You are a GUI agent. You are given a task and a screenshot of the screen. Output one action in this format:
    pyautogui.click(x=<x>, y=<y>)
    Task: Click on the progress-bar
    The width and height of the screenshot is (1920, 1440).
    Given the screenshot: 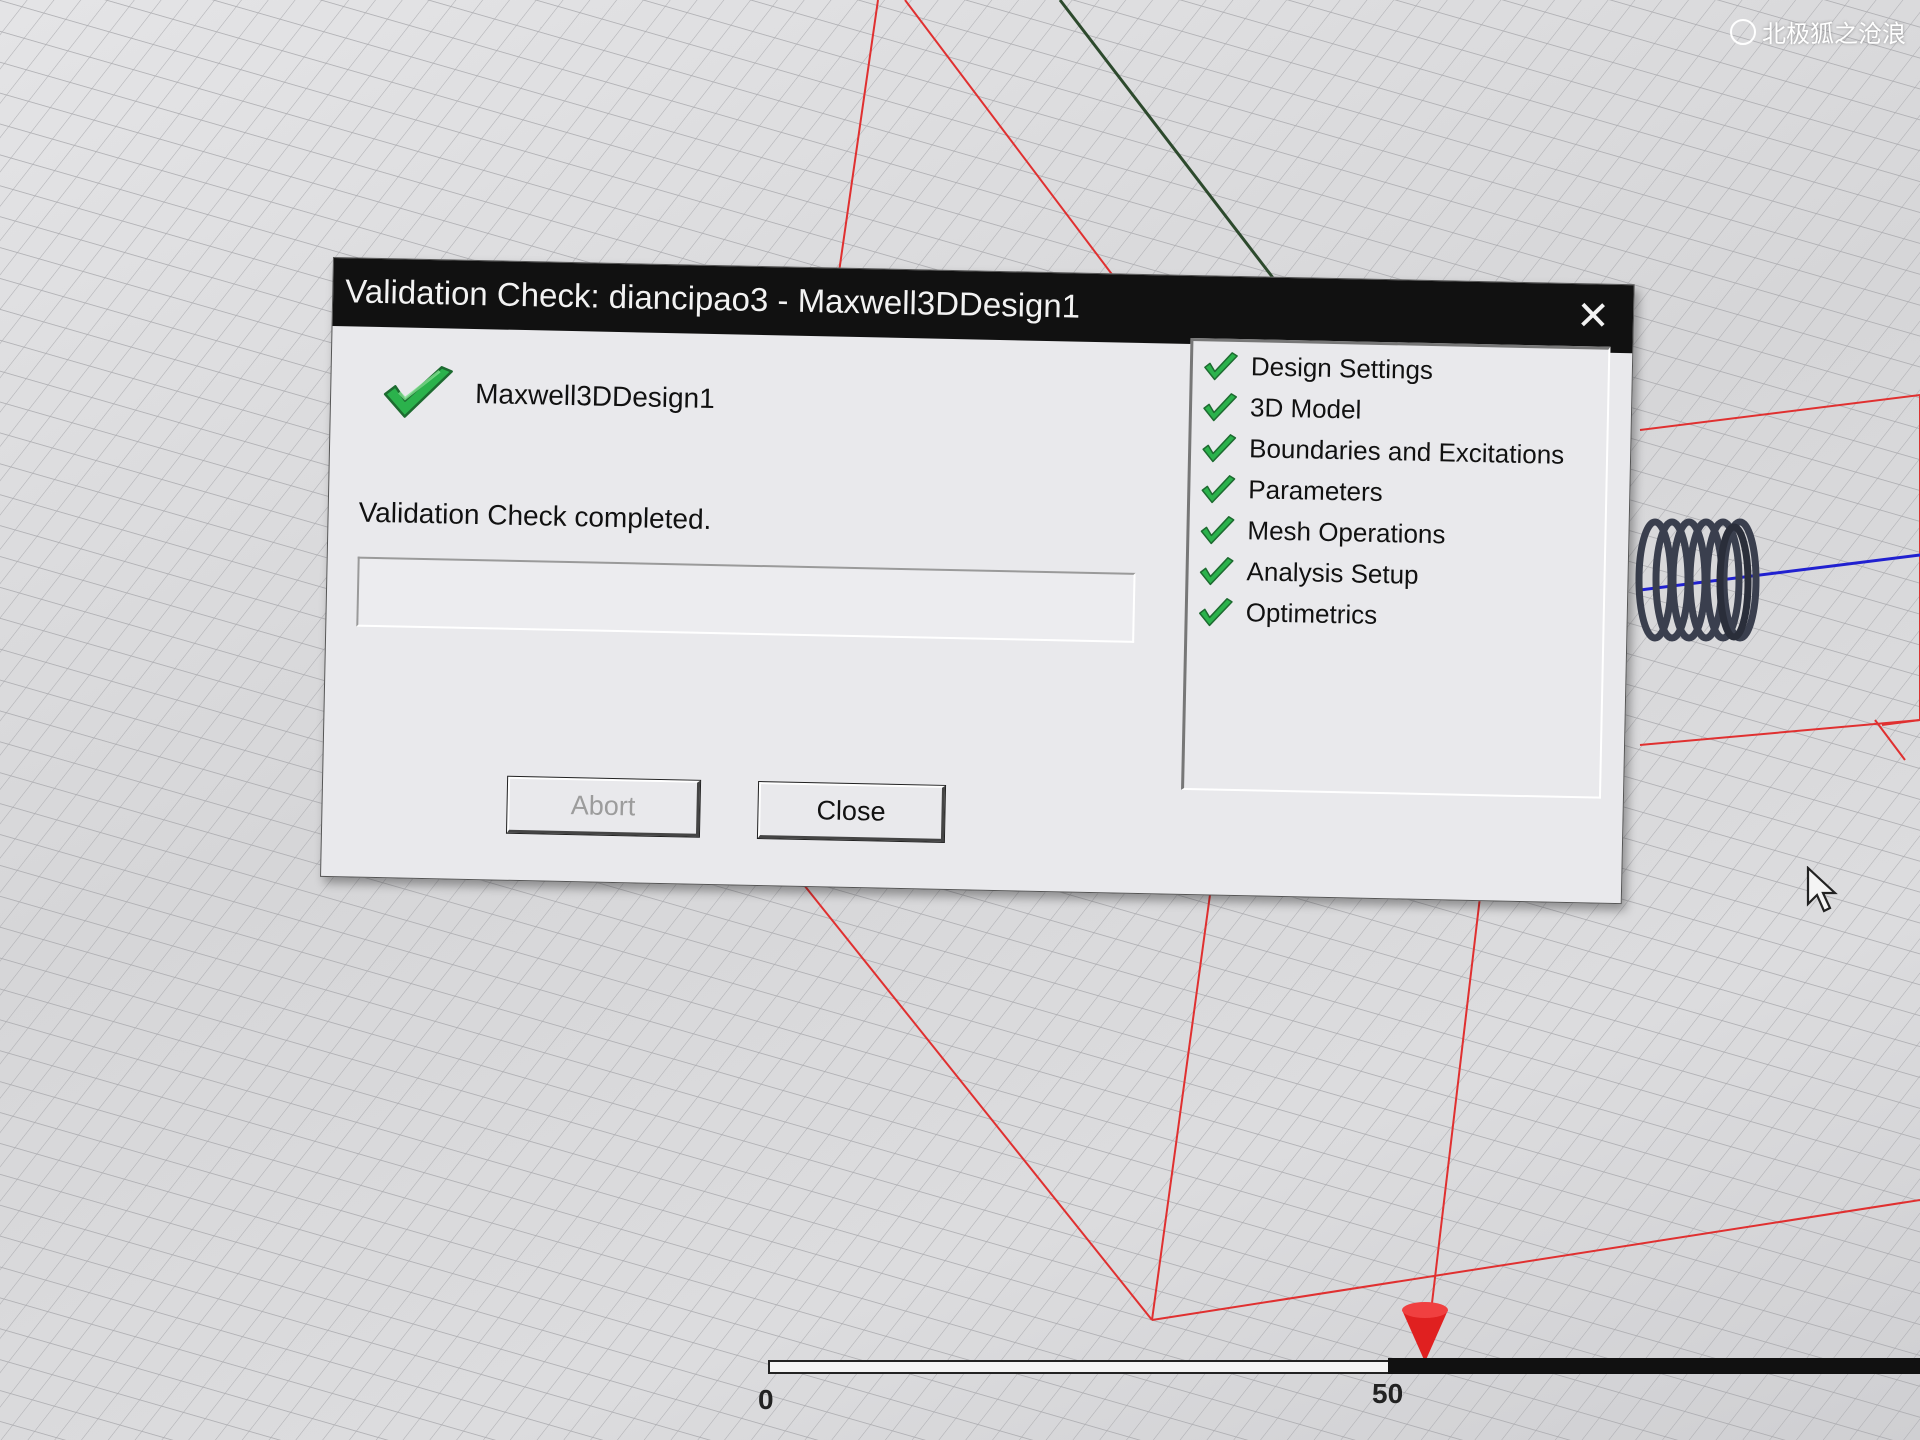 What is the action you would take?
    pyautogui.click(x=746, y=599)
    